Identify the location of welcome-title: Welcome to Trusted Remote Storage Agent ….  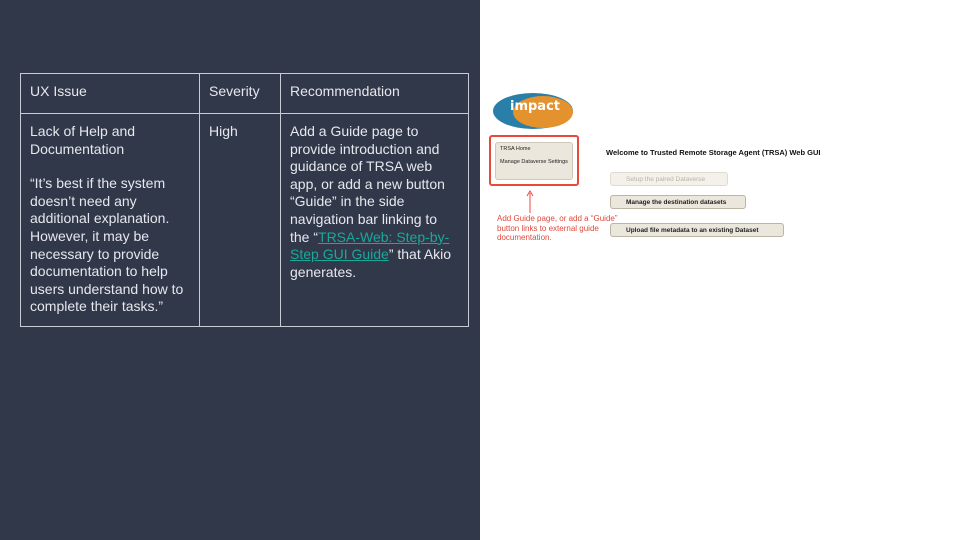
(713, 152).